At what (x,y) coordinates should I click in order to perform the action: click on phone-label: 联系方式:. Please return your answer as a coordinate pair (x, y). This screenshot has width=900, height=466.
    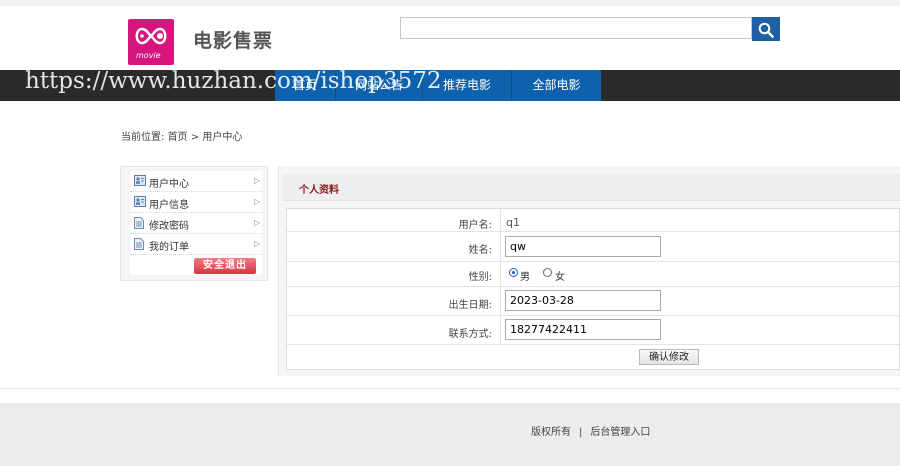
    Looking at the image, I should click on (470, 334).